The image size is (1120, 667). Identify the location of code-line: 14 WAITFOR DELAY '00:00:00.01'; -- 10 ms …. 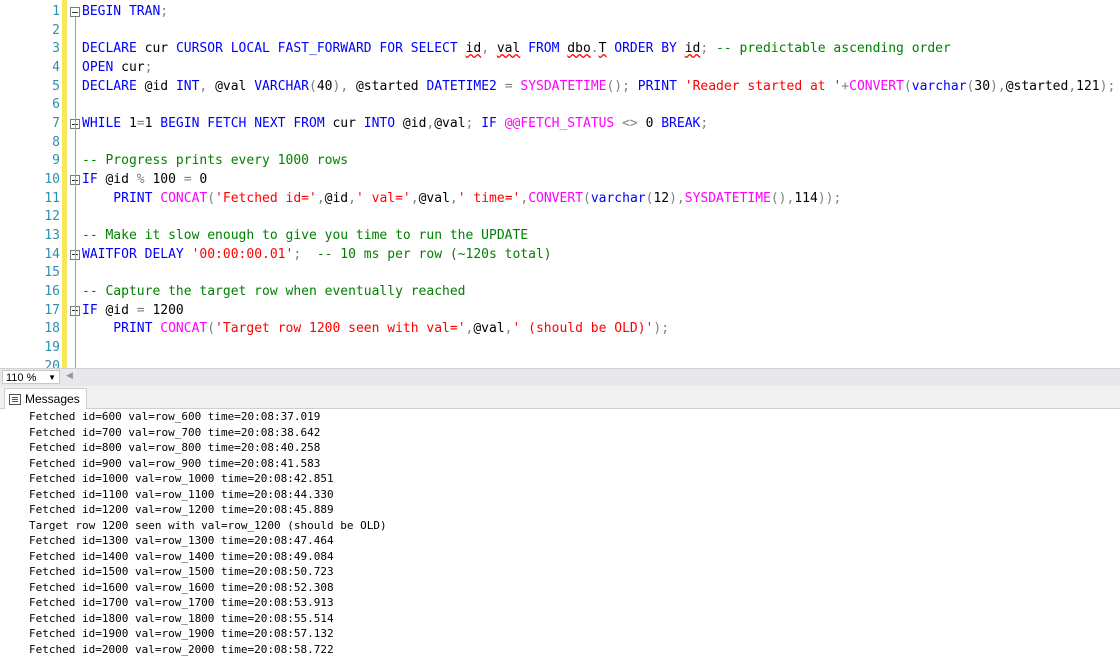
(560, 255).